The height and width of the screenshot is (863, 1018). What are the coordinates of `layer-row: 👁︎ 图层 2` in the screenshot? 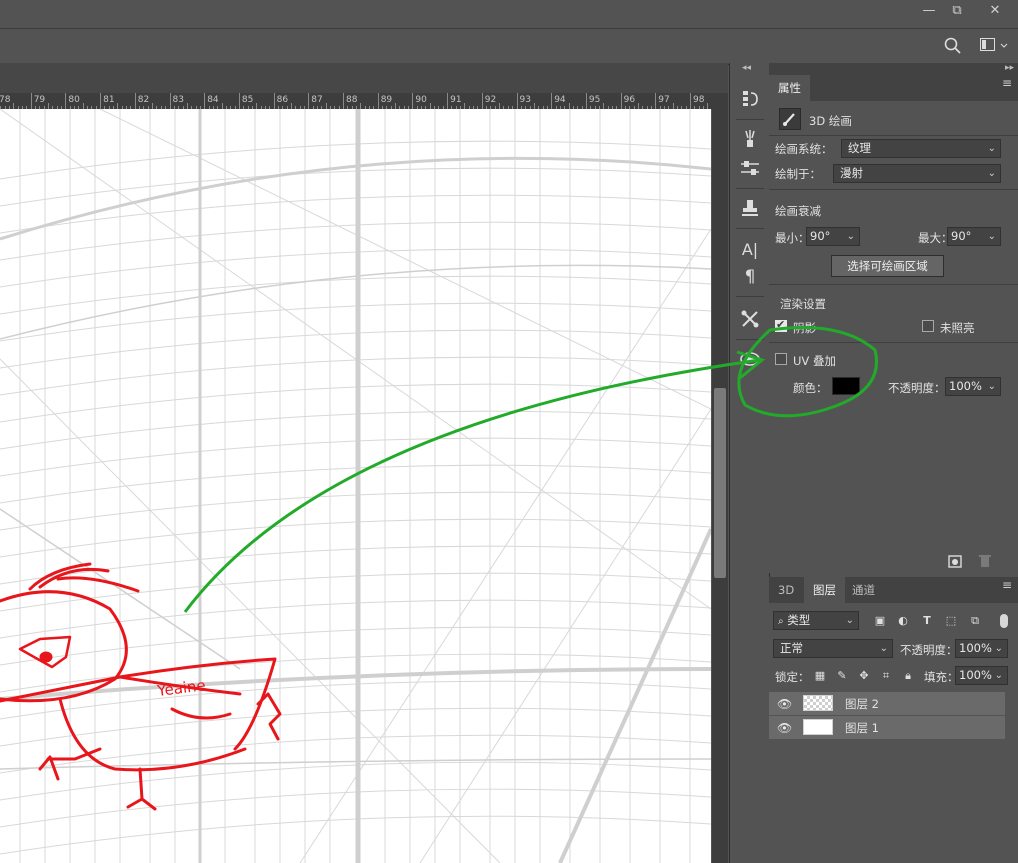 It's located at (887, 704).